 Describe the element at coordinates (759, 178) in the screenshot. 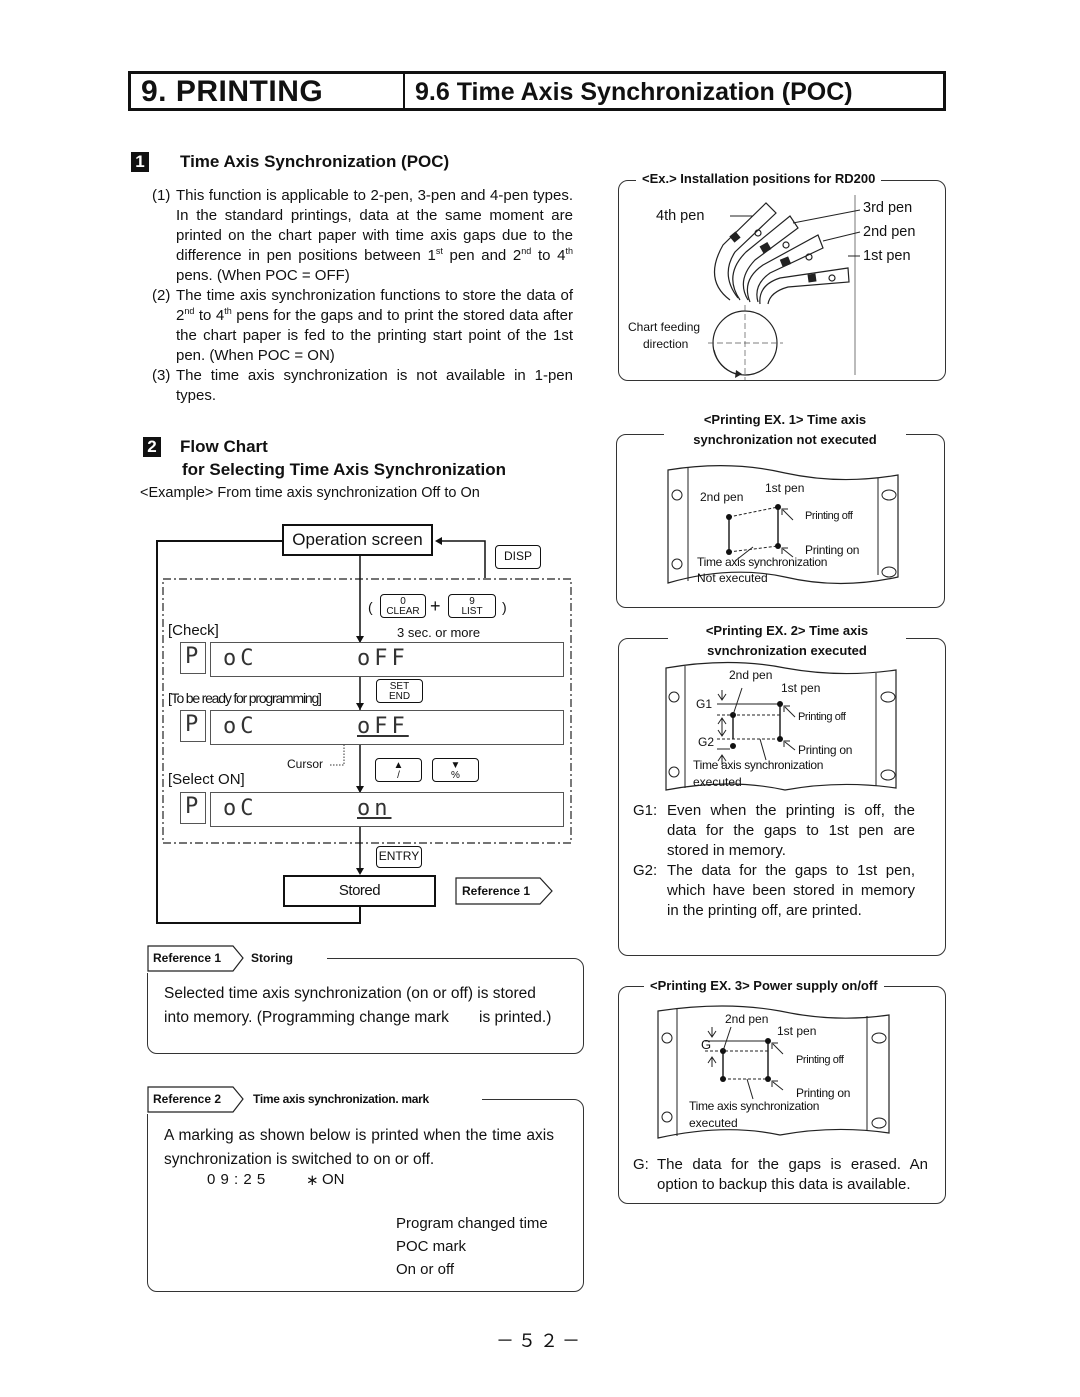

I see `installation-title: <Ex.> Installation positions for RD200` at that location.